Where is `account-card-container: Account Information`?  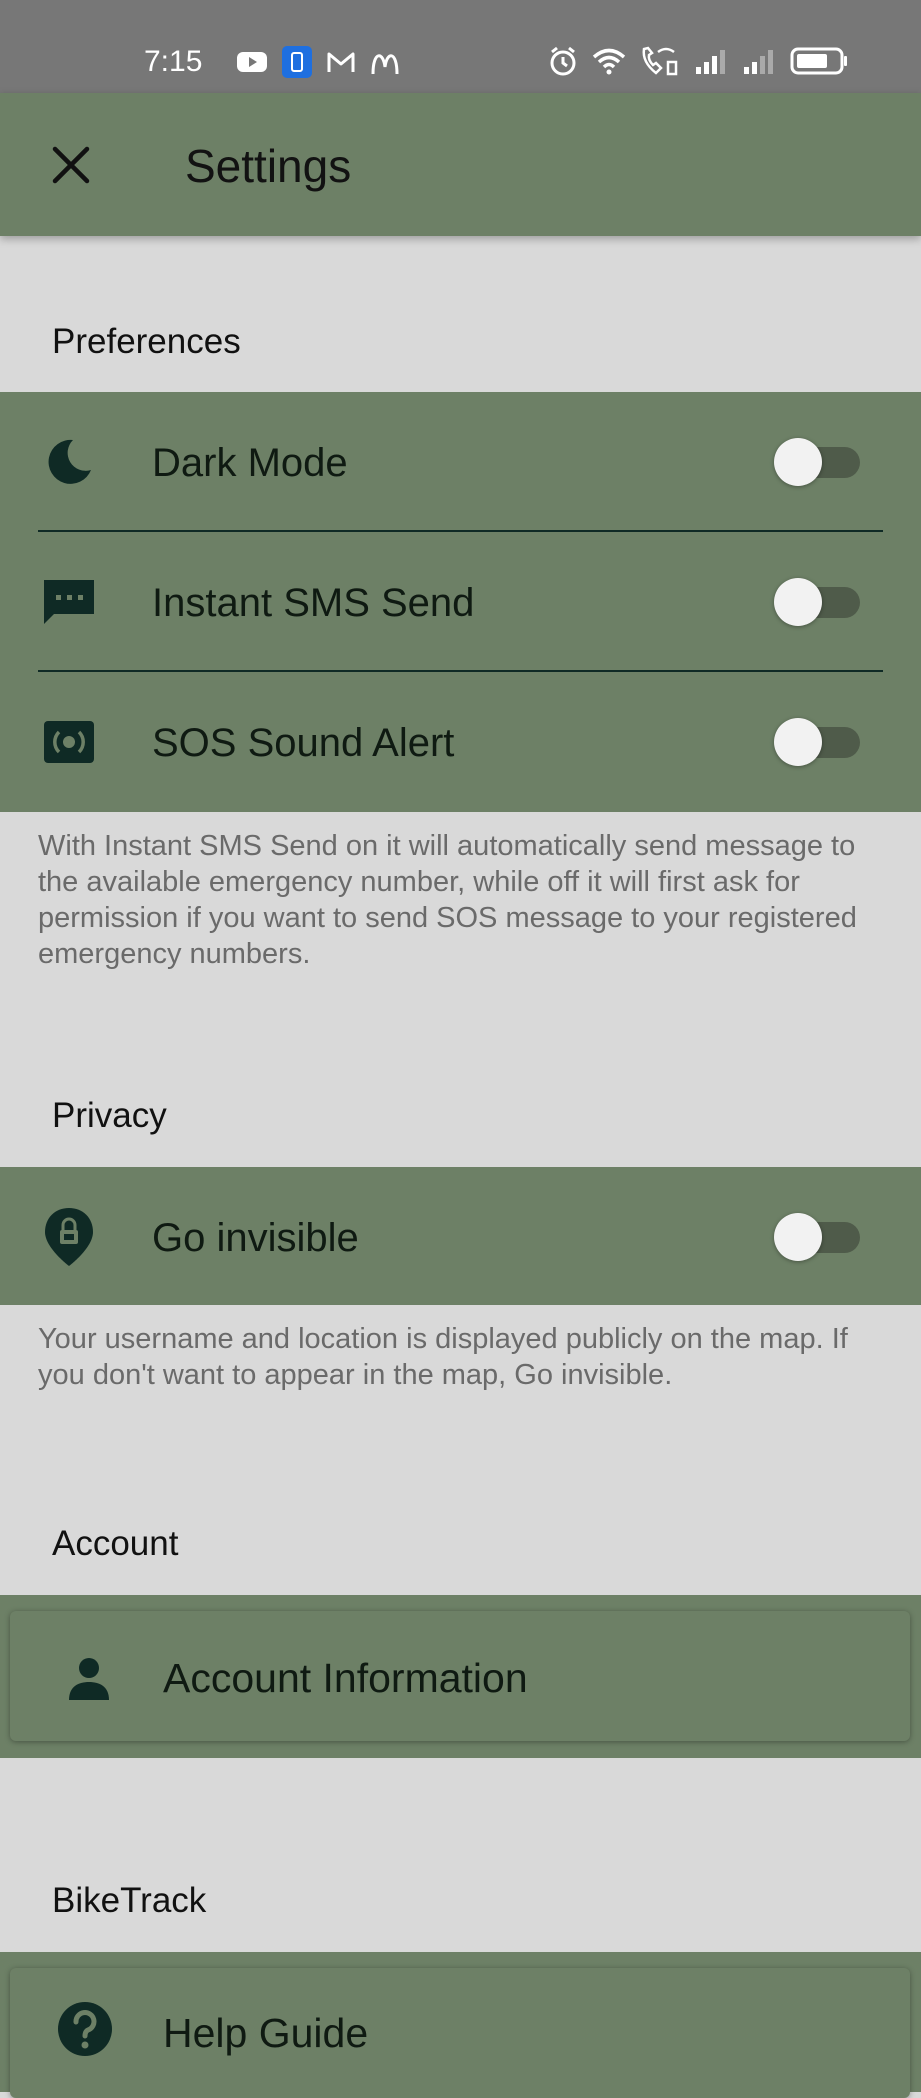 account-card-container: Account Information is located at coordinates (460, 1676).